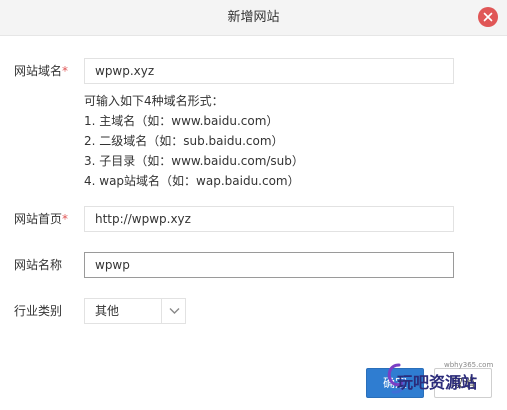  Describe the element at coordinates (41, 219) in the screenshot. I see `homepage-label: 网站首页*` at that location.